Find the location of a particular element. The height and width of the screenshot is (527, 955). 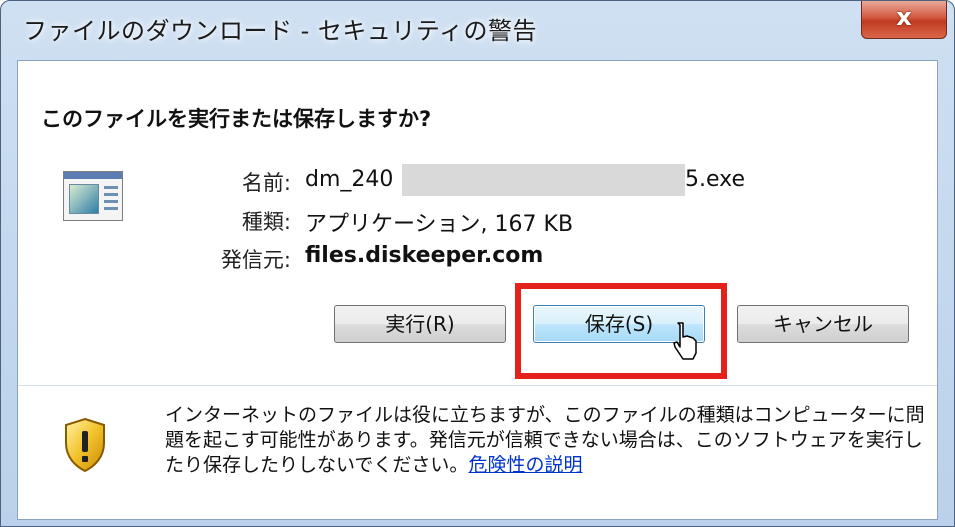

cancel-button: キャンセル is located at coordinates (823, 324).